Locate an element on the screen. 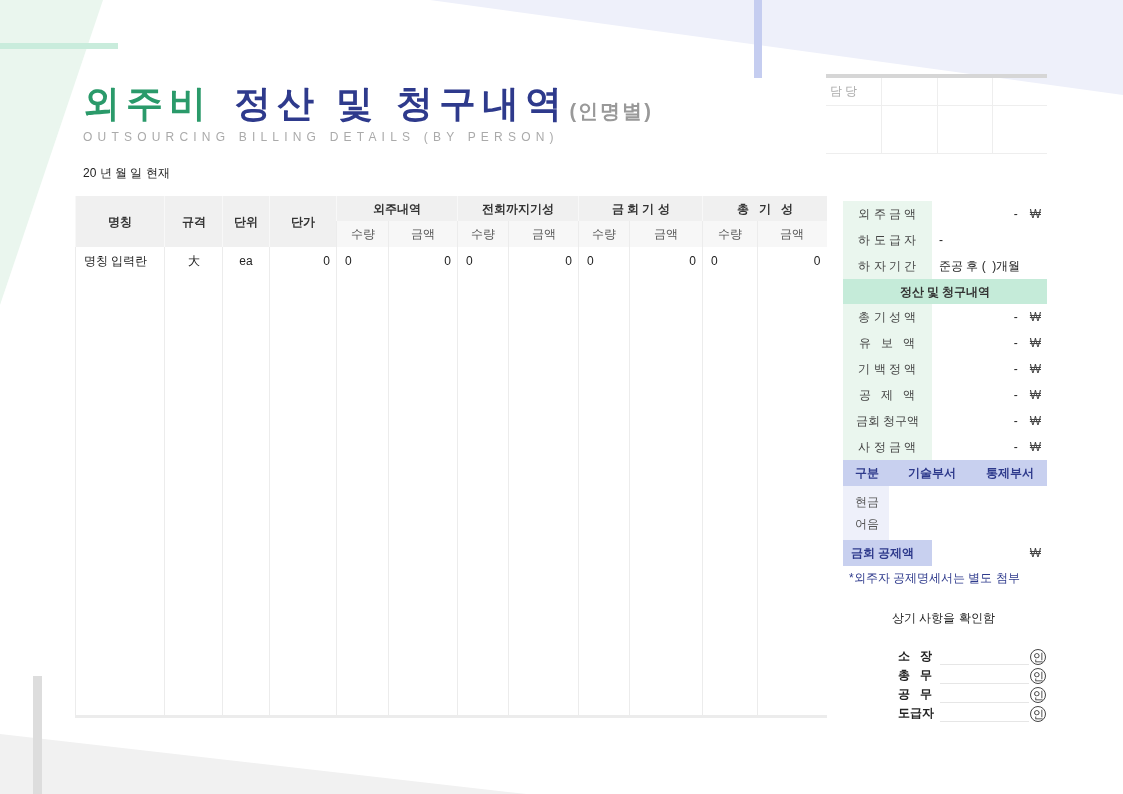 The height and width of the screenshot is (794, 1123). table-cell: 大 is located at coordinates (193, 260).